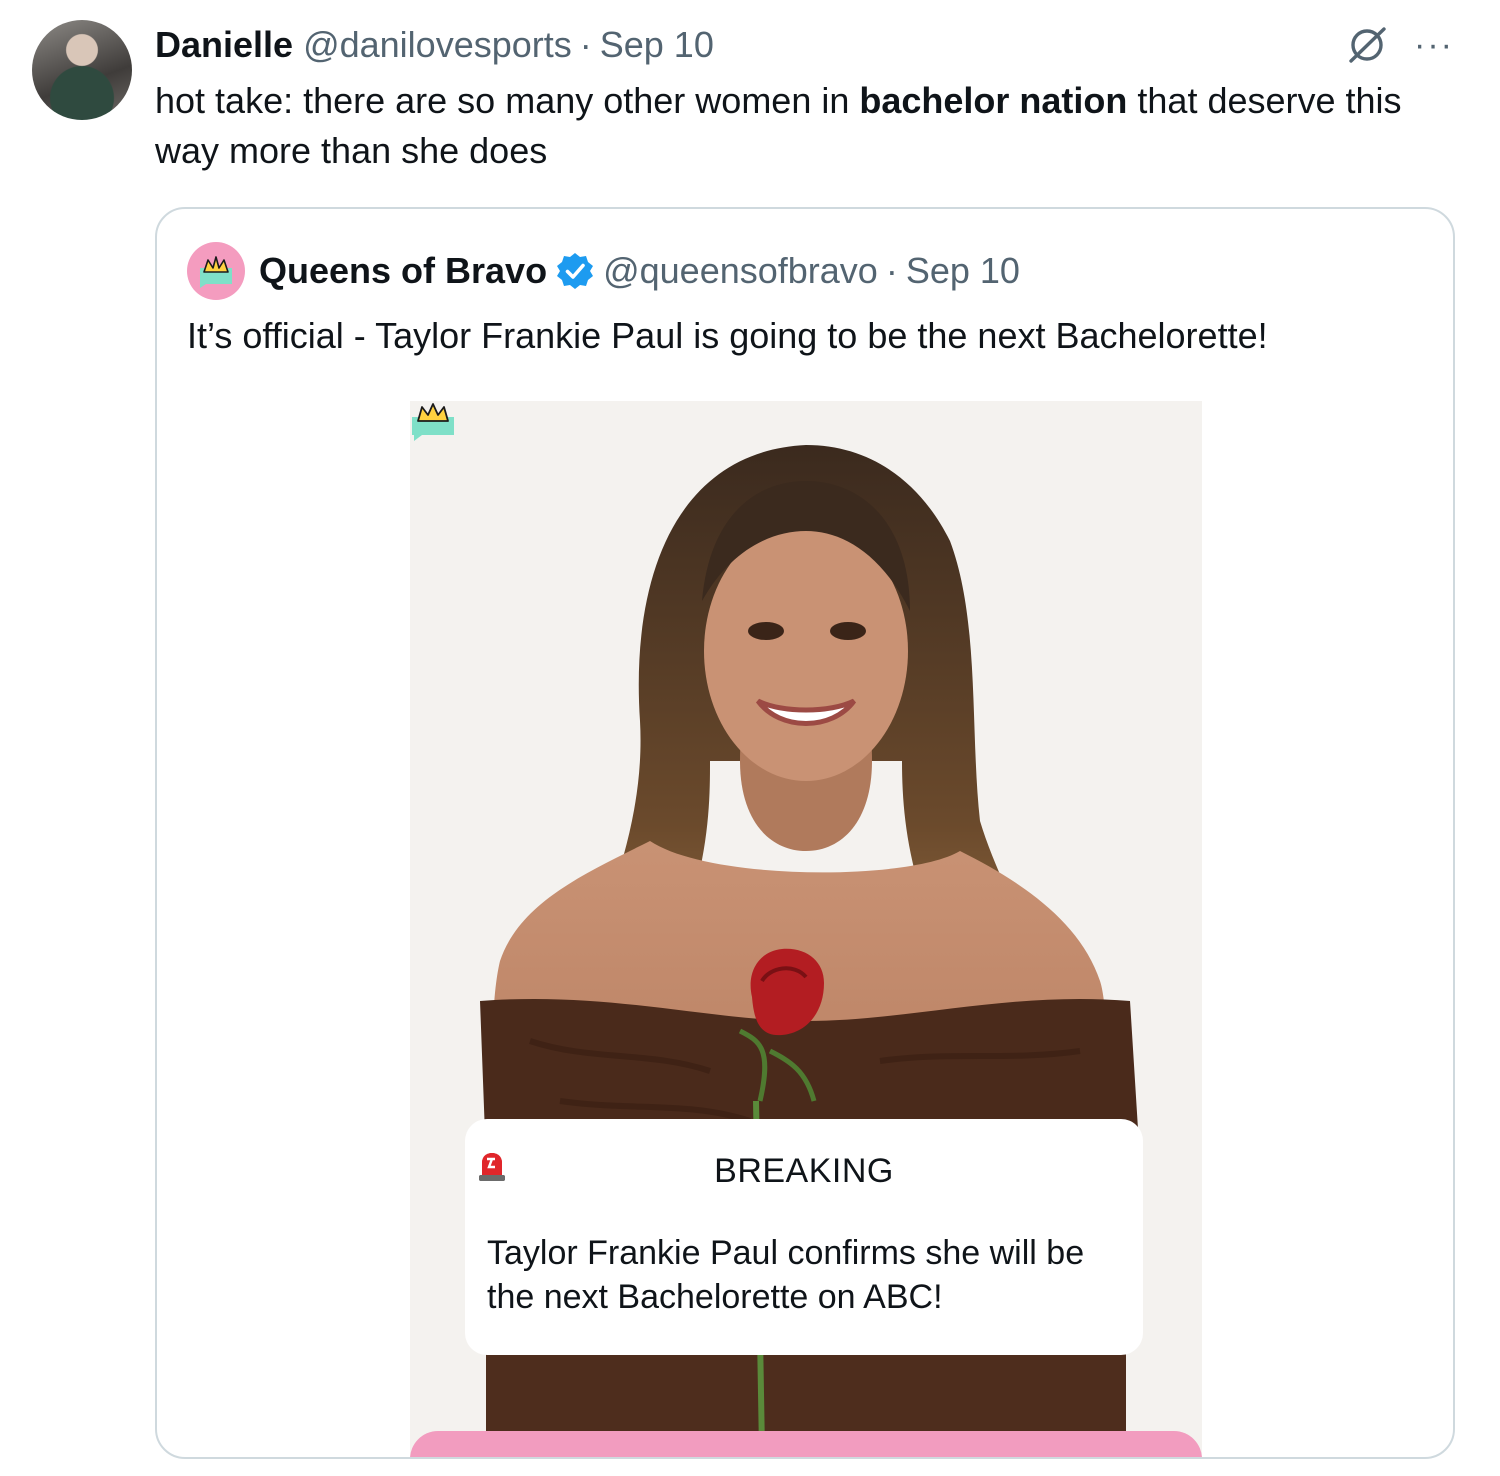 This screenshot has width=1500, height=1476. I want to click on quoted-avatar, so click(216, 271).